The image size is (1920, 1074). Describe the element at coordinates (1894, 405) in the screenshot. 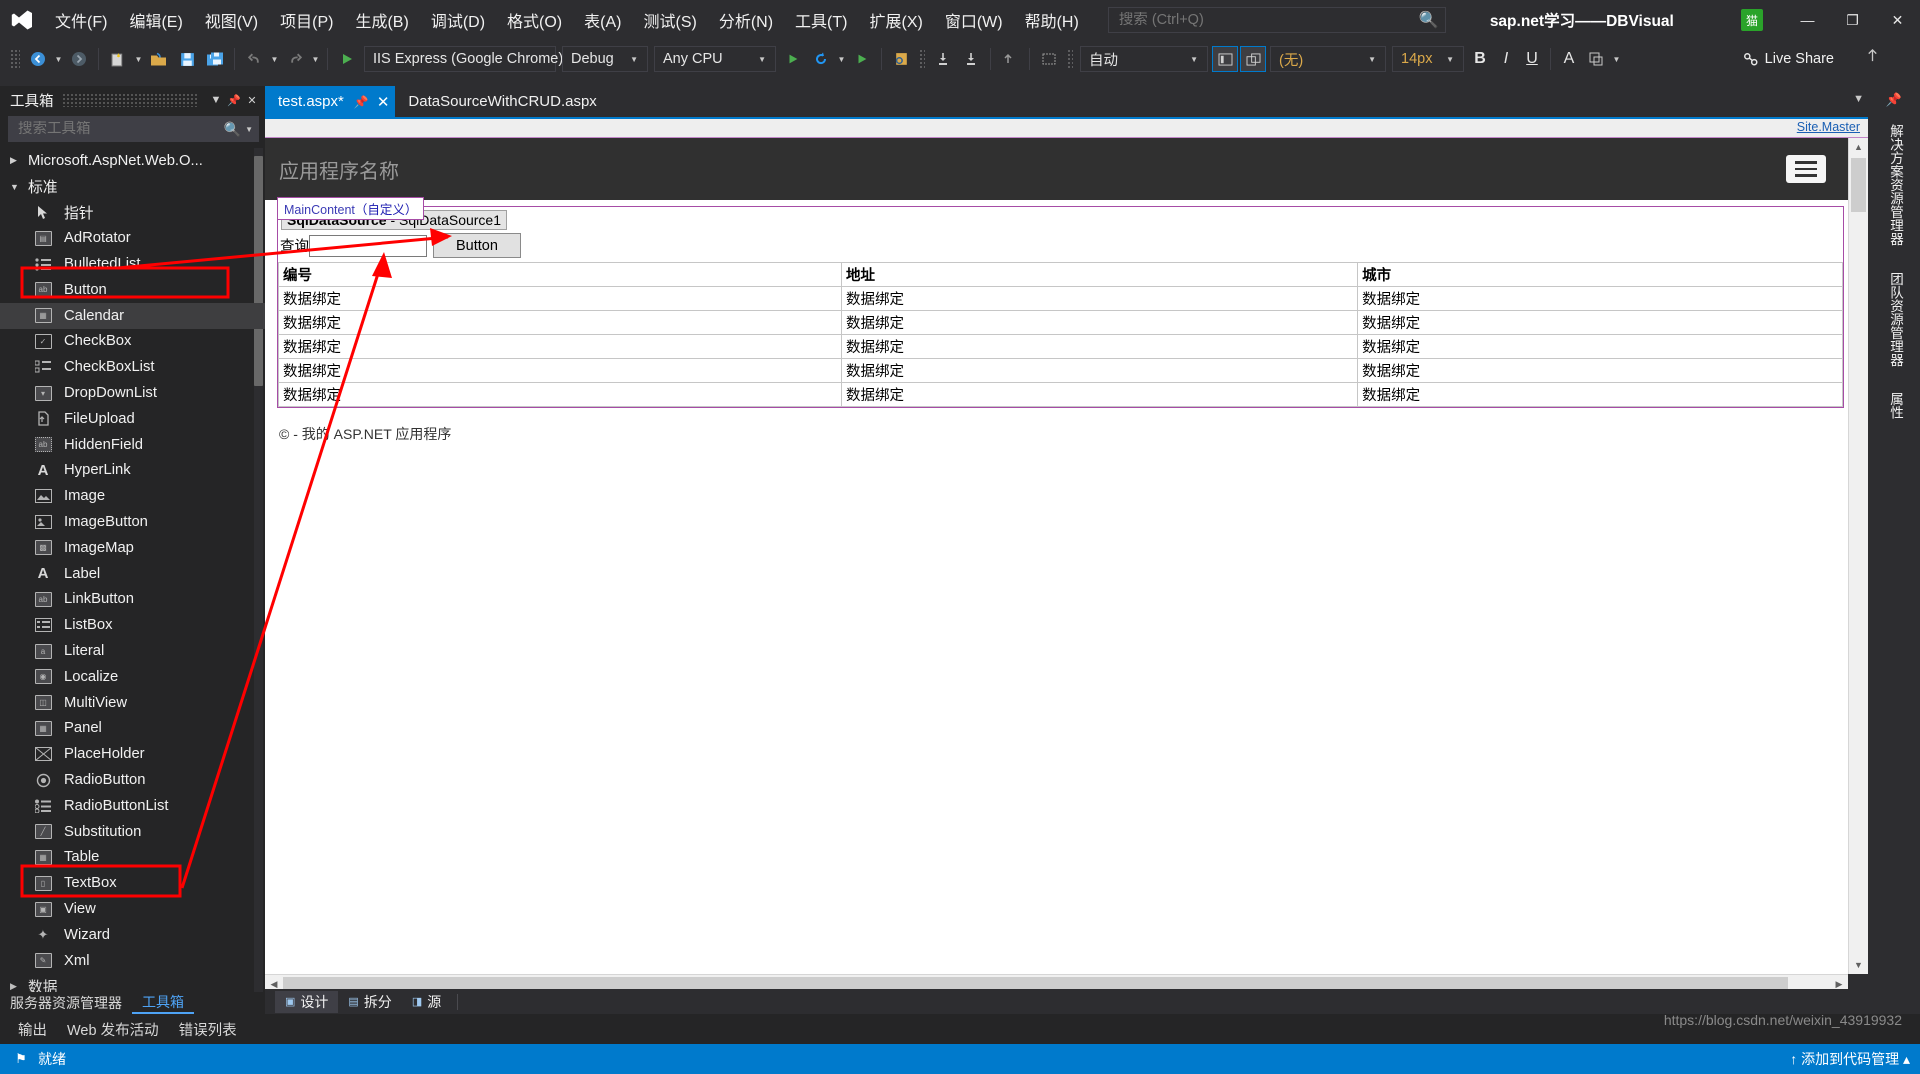

I see `rail-tab-properties: 属性` at that location.